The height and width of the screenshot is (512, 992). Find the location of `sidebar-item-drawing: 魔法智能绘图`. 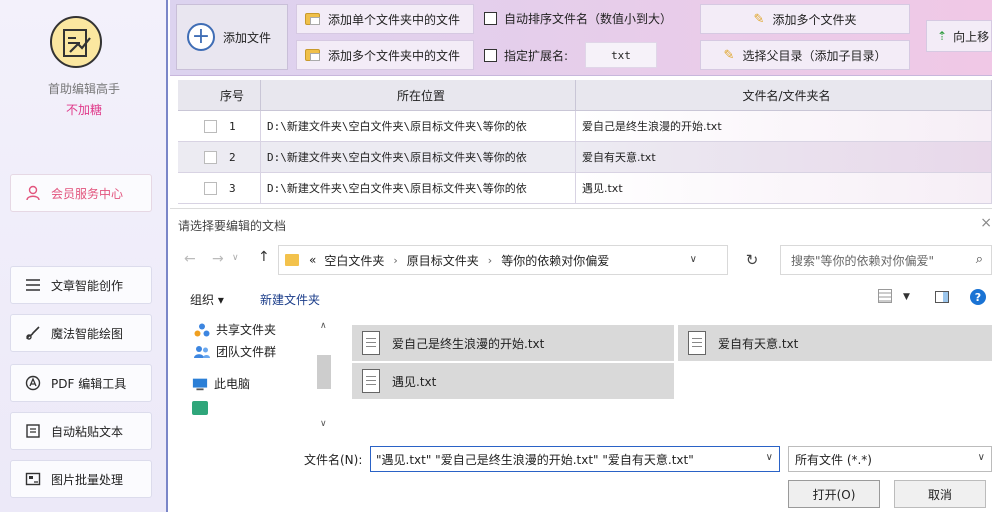

sidebar-item-drawing: 魔法智能绘图 is located at coordinates (81, 333).